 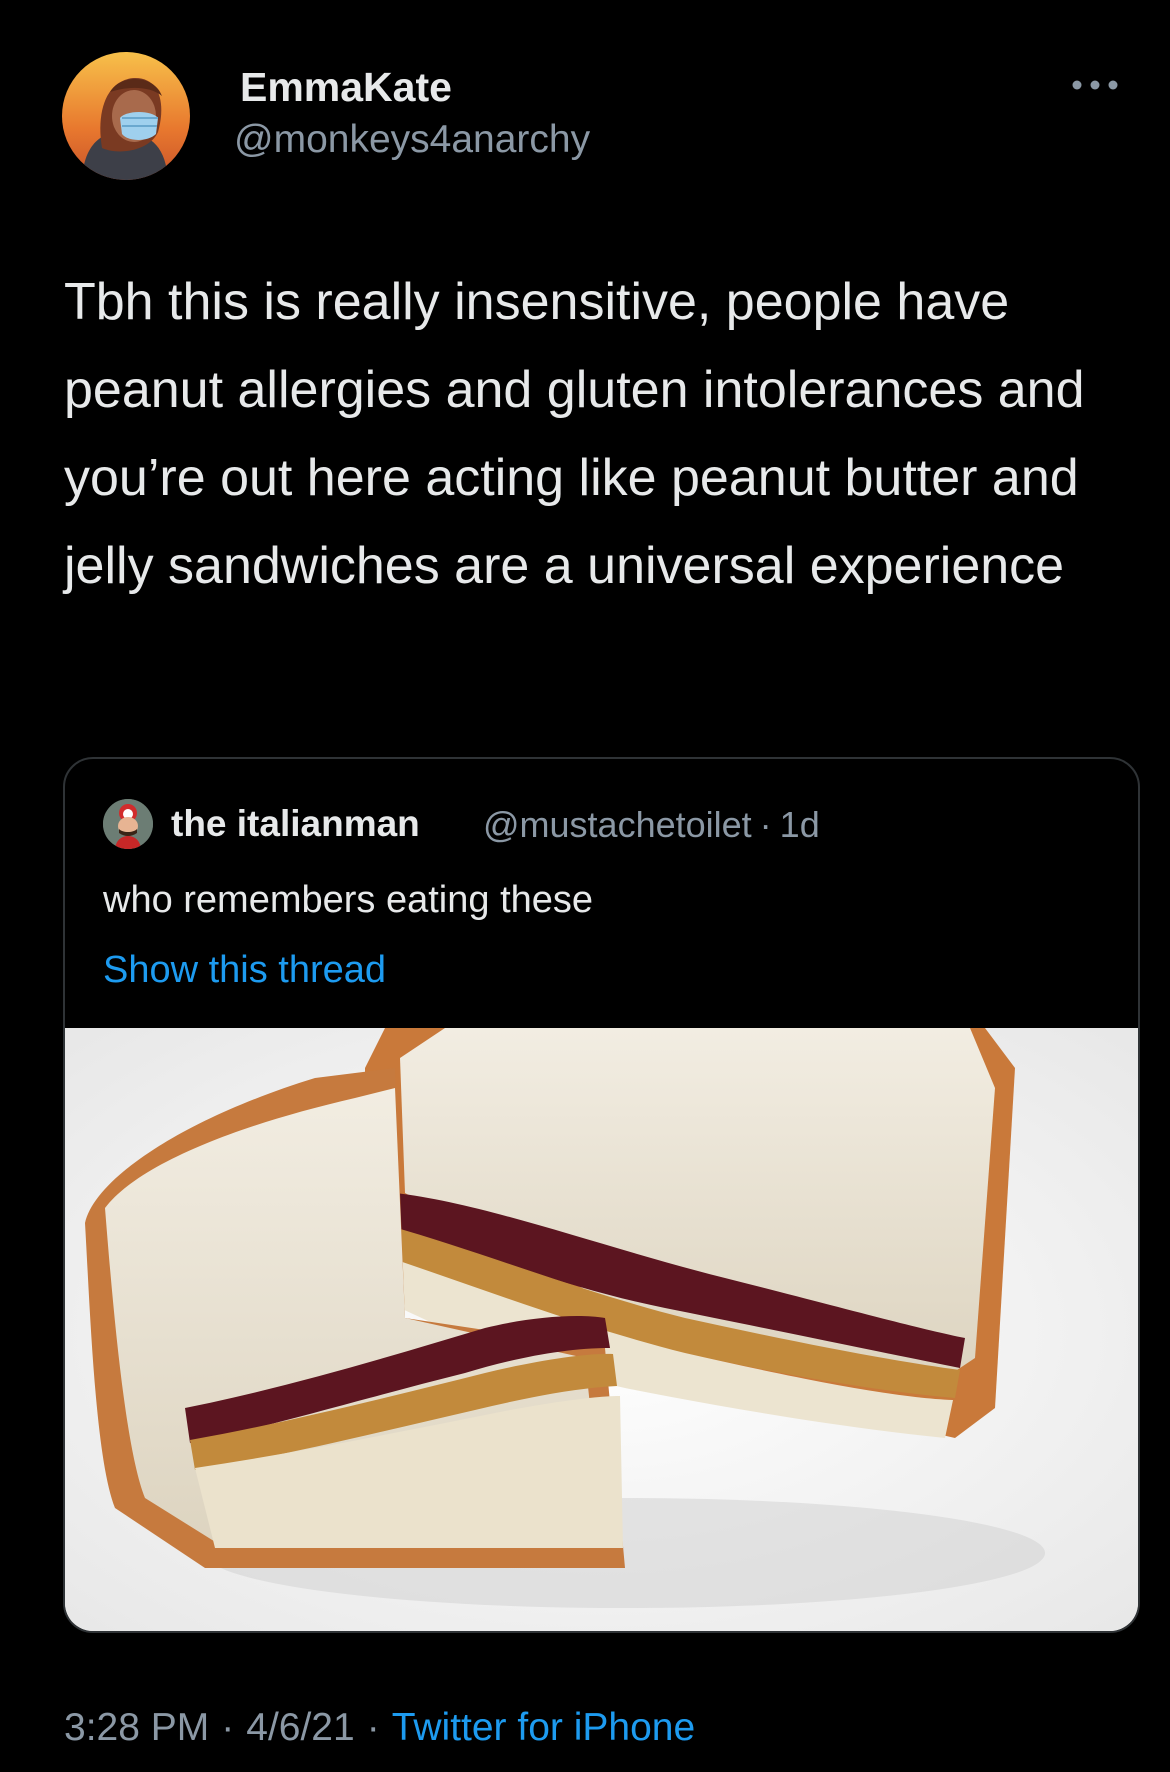 What do you see at coordinates (800, 824) in the screenshot?
I see `quoted-tweet-time: 1d` at bounding box center [800, 824].